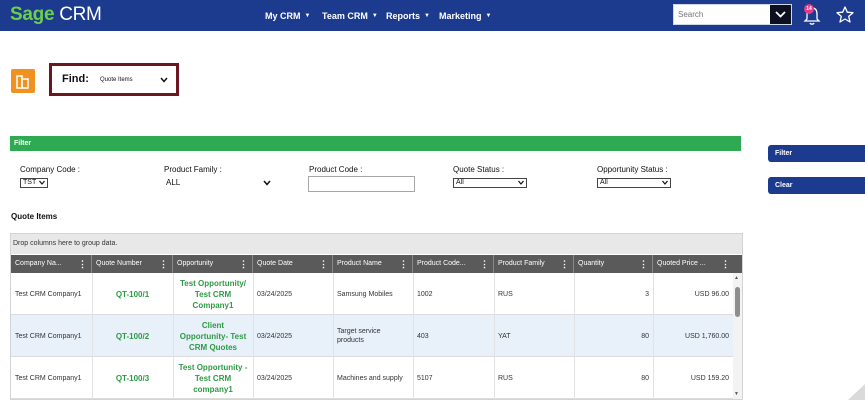 The image size is (865, 400). I want to click on column-header-quote-date: Quote Date ⋮, so click(293, 264).